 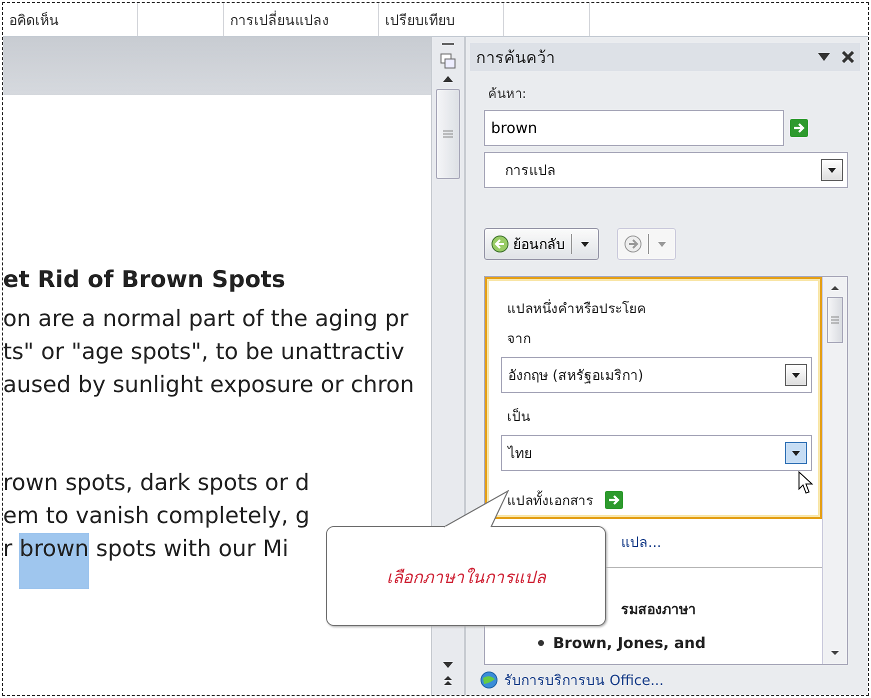 What do you see at coordinates (656, 453) in the screenshot?
I see `to-language-dropdown: ไทย` at bounding box center [656, 453].